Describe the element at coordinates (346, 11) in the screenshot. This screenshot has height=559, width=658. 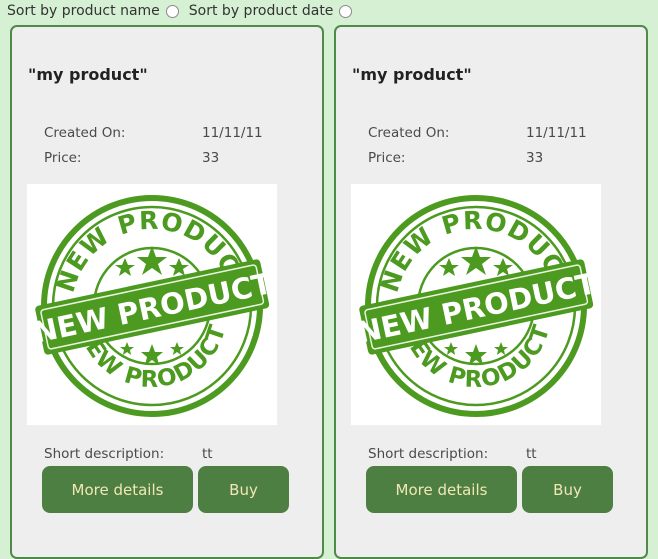
I see `sort-by-date-radio` at that location.